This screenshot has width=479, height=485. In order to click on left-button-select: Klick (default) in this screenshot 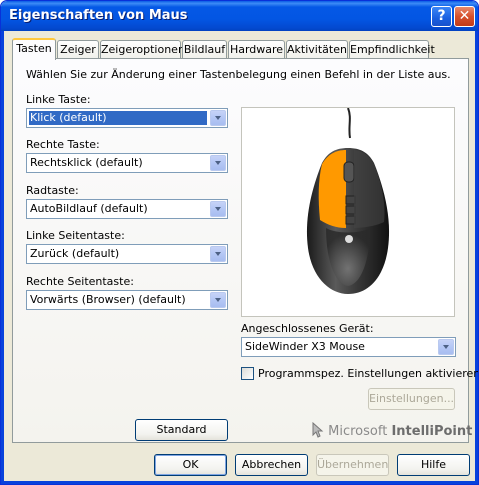, I will do `click(127, 118)`.